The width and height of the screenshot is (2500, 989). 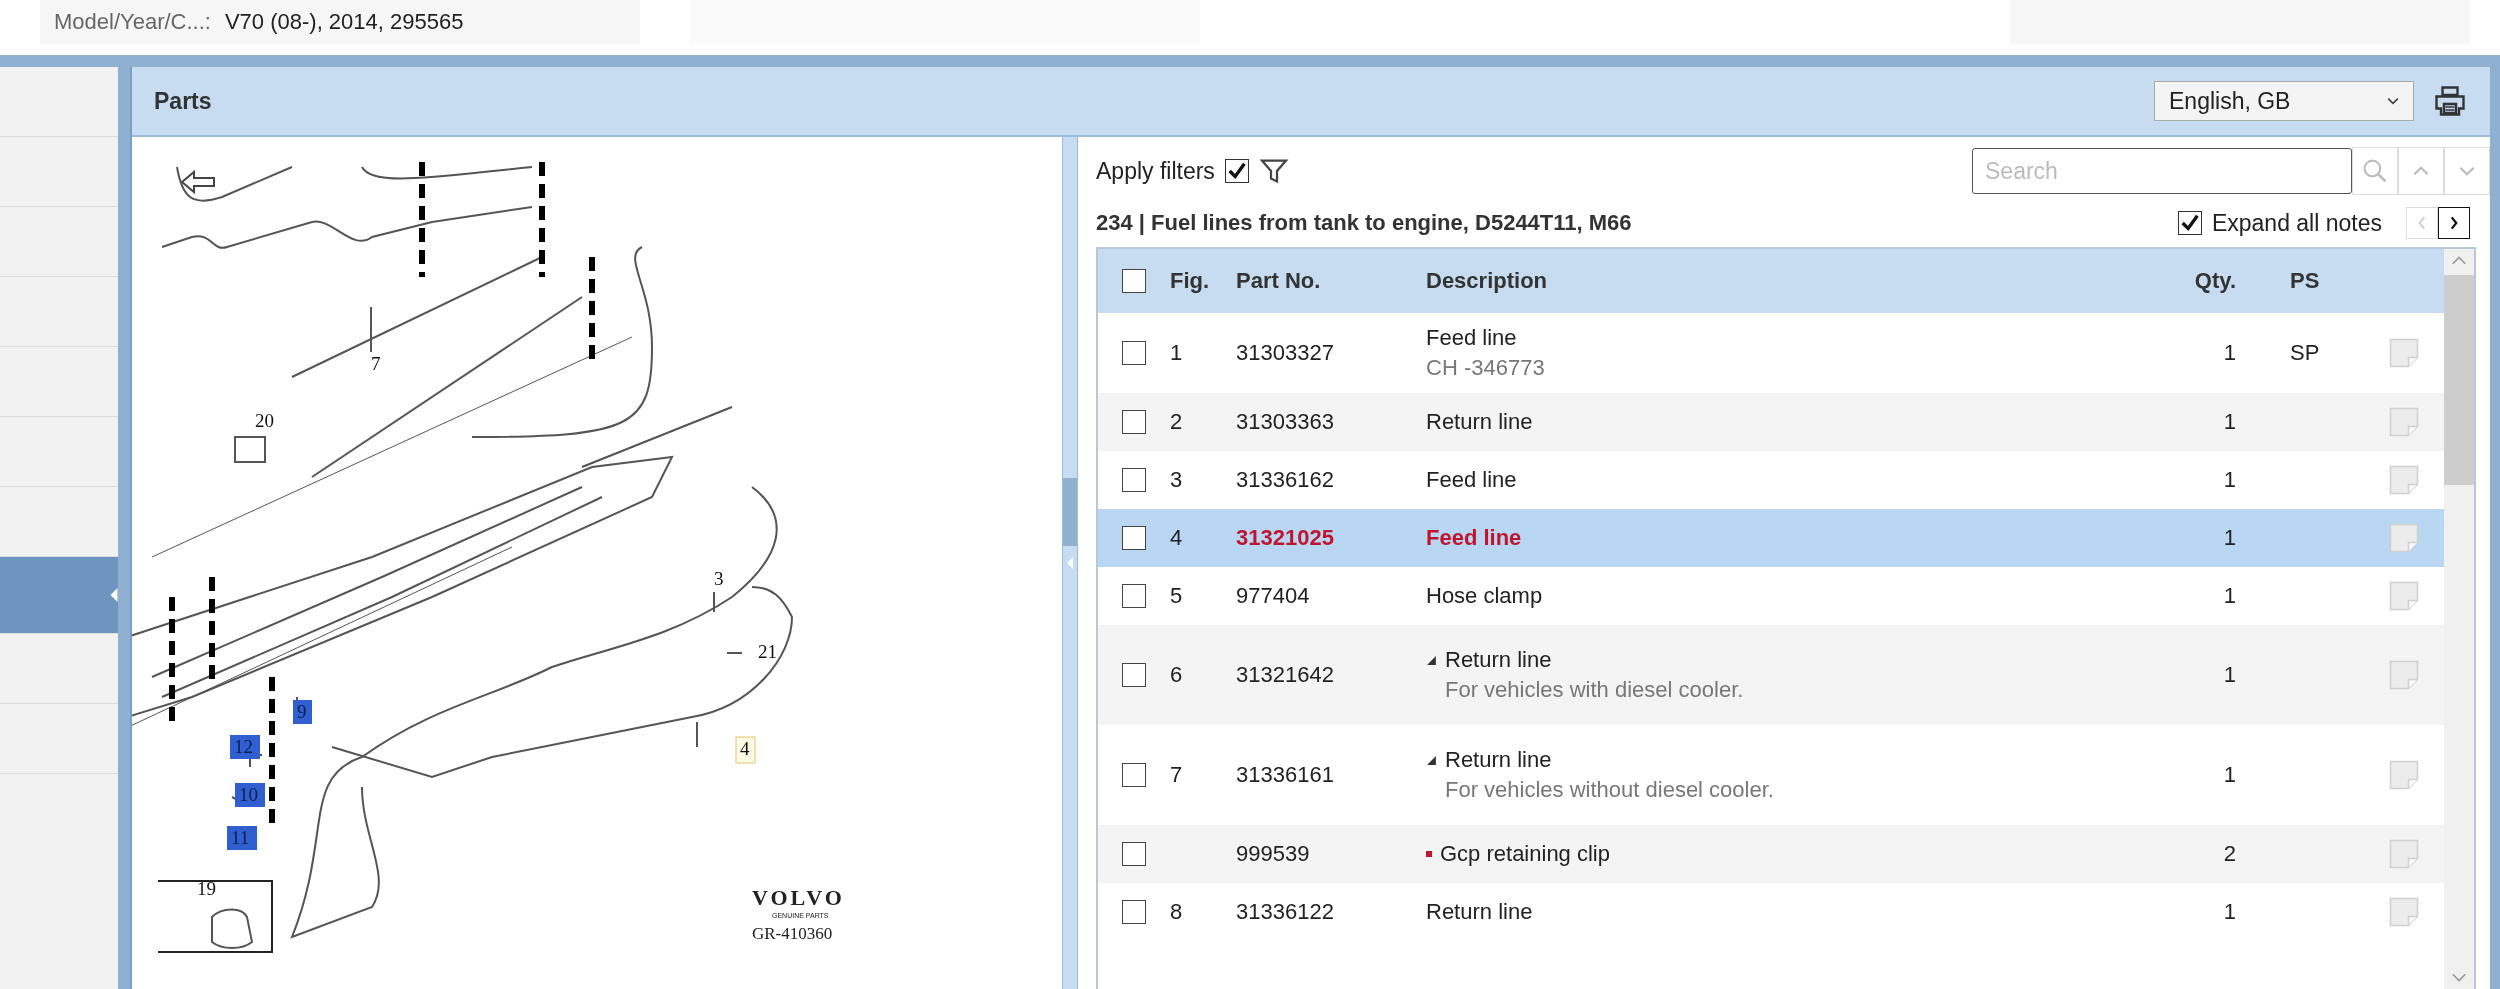 I want to click on previous-match-button, so click(x=2421, y=171).